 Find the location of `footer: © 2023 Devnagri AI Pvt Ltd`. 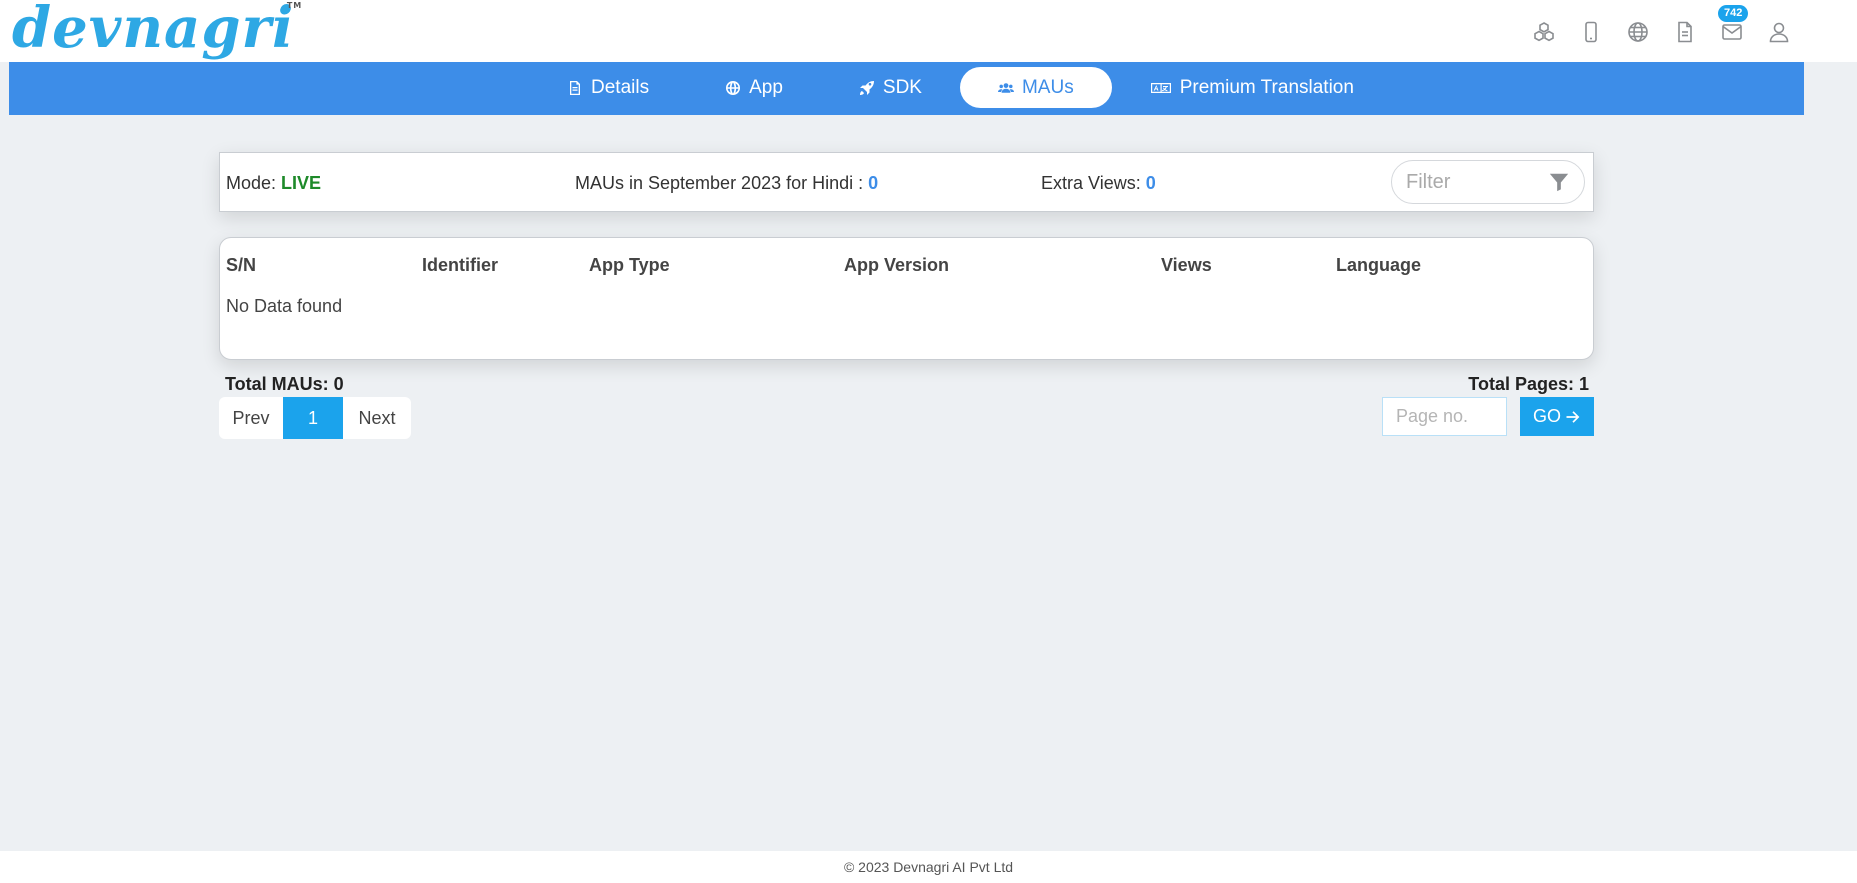

footer: © 2023 Devnagri AI Pvt Ltd is located at coordinates (928, 867).